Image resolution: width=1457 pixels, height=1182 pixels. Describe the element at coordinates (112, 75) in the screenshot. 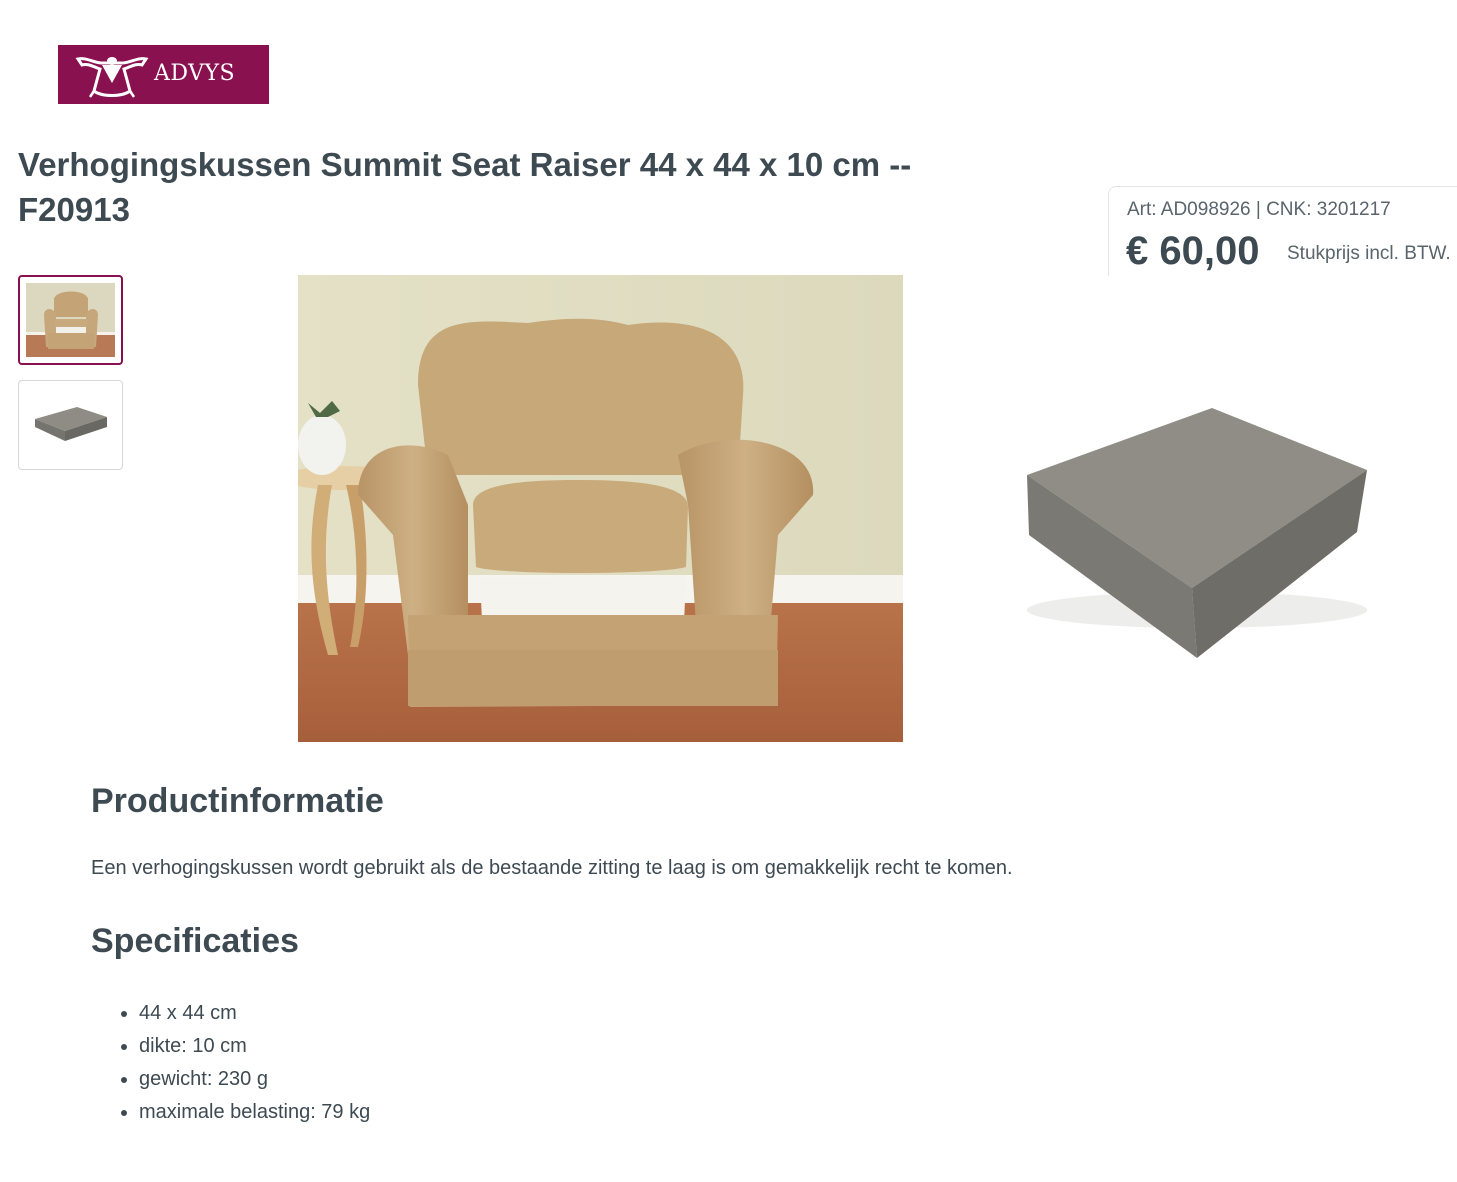

I see `advys-emblem-icon` at that location.